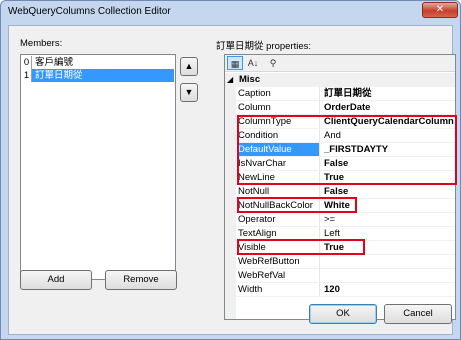  Describe the element at coordinates (41, 43) in the screenshot. I see `members-label: Members:` at that location.